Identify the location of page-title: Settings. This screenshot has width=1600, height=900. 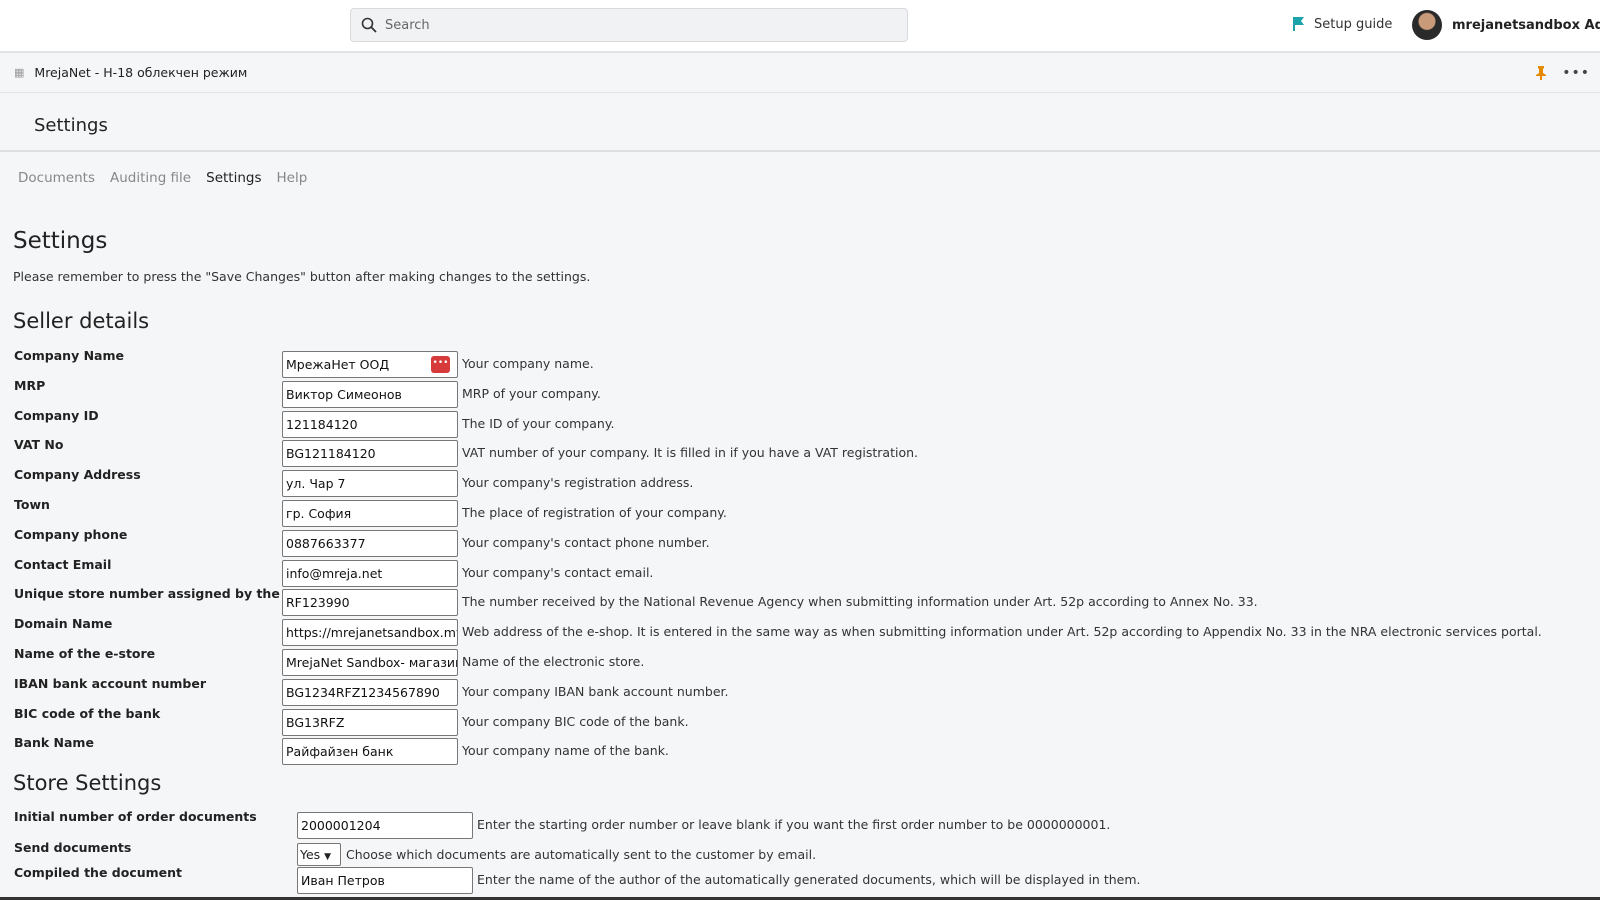
(60, 241).